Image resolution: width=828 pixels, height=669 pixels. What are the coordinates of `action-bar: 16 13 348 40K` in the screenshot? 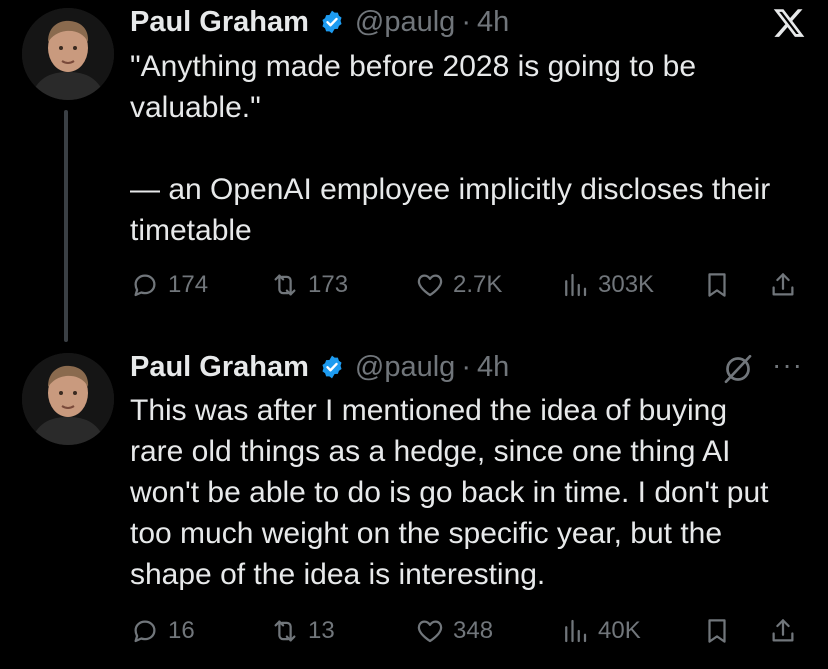 It's located at (470, 631).